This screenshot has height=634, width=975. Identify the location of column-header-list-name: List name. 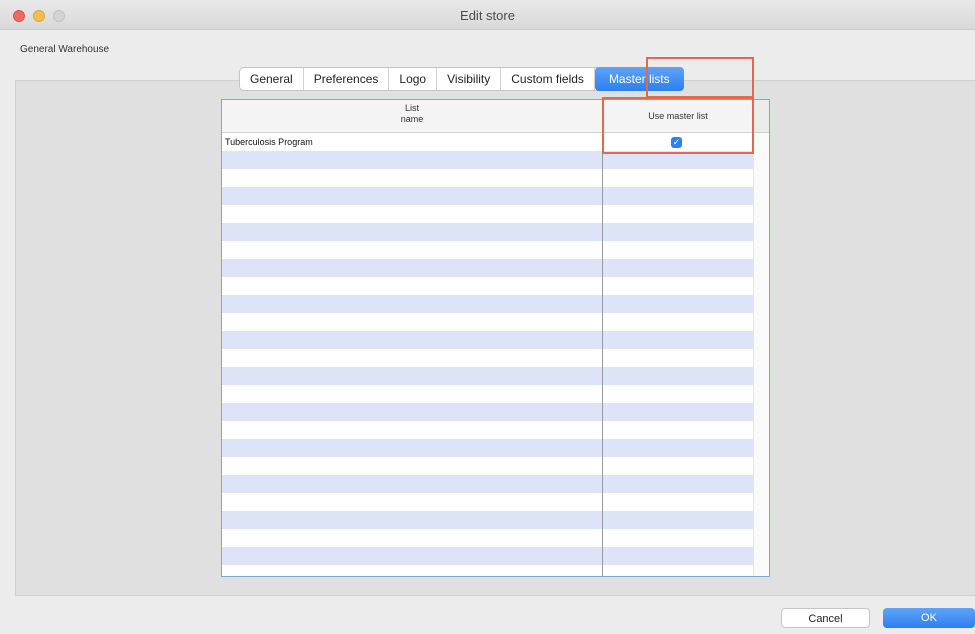
(412, 116).